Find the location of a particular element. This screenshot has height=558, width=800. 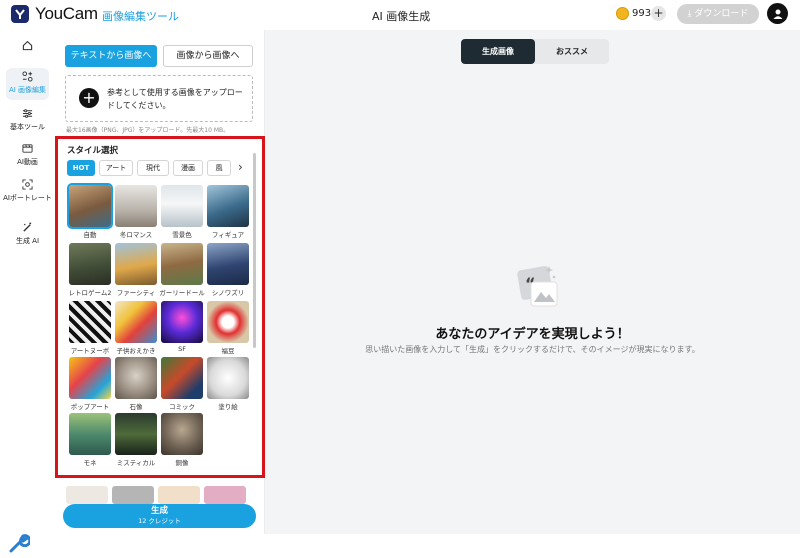

style-thumb-winter-romance is located at coordinates (136, 206).